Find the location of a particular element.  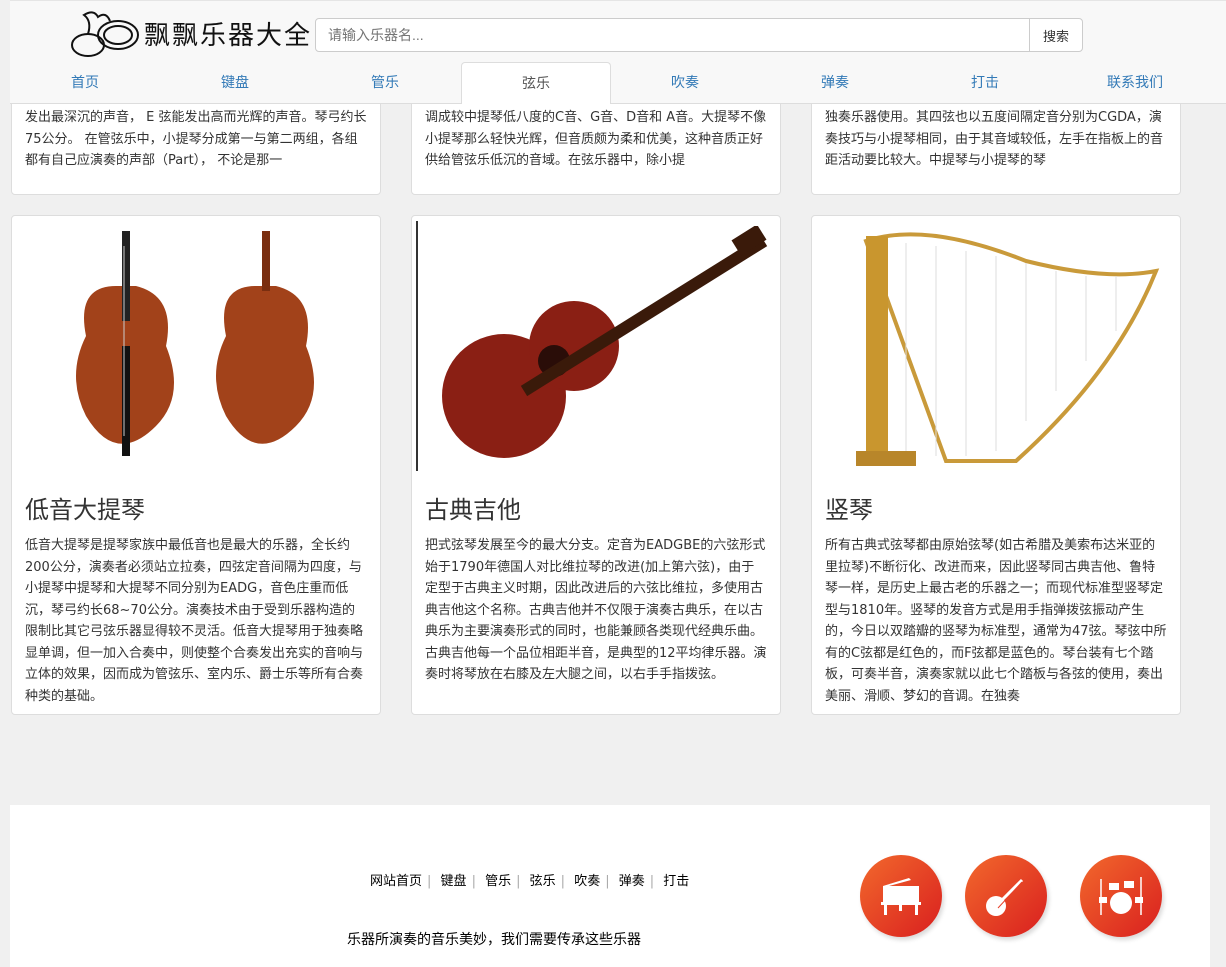

nav-bar: 首页 键盘 管乐 弦乐 吹奏 弹奏 打击 联系我们 is located at coordinates (618, 83).